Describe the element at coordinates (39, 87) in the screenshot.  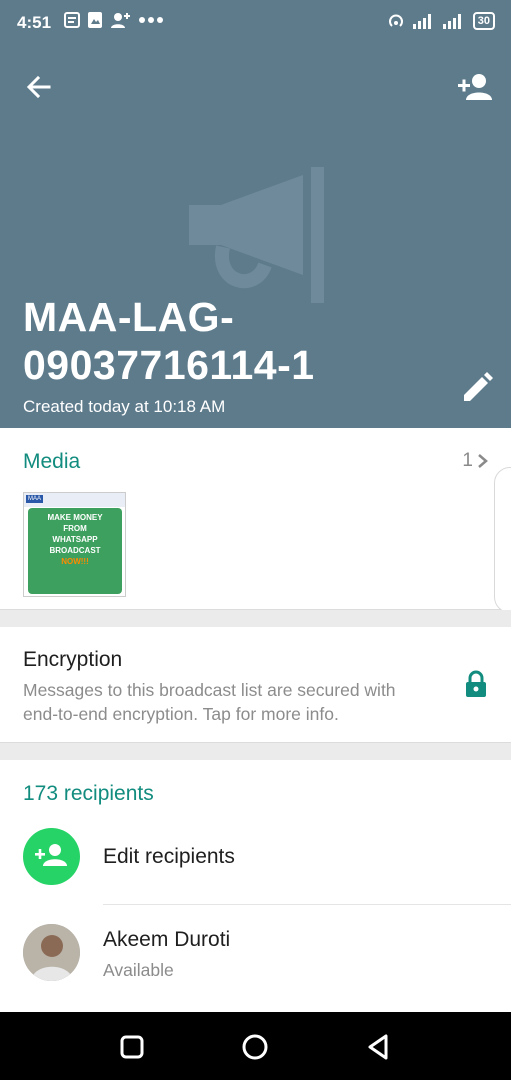
I see `back-arrow-icon` at that location.